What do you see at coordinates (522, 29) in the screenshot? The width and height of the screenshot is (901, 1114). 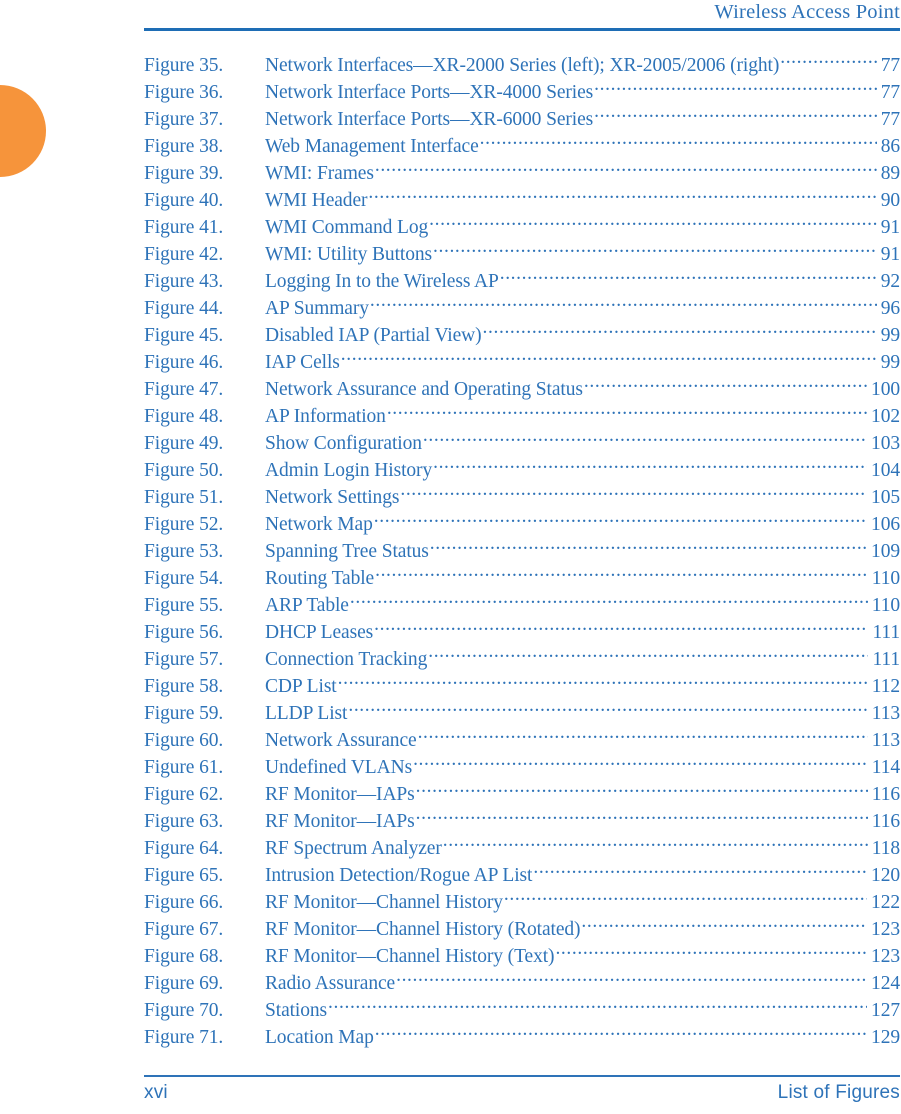 I see `header-divider-rule` at bounding box center [522, 29].